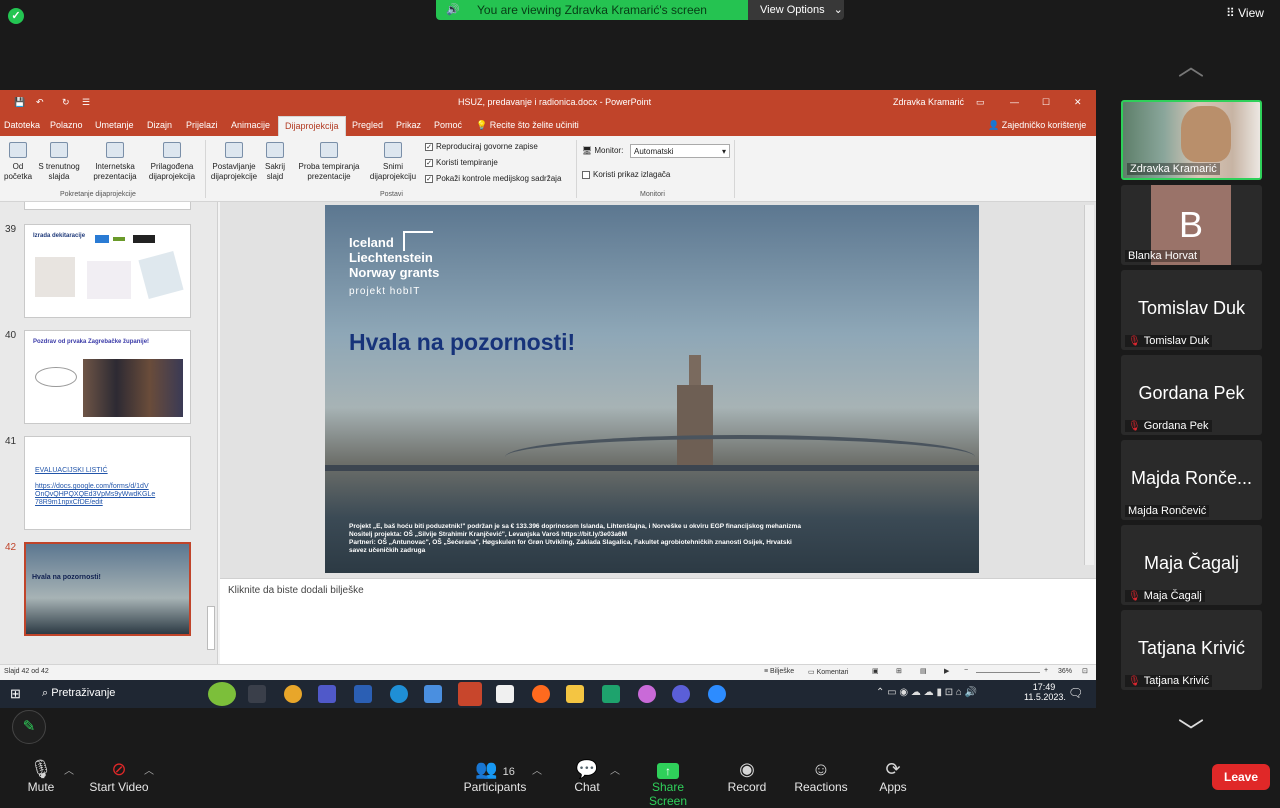 The image size is (1280, 808). I want to click on taskbar-search: ⌕ Pretraživanje, so click(78, 693).